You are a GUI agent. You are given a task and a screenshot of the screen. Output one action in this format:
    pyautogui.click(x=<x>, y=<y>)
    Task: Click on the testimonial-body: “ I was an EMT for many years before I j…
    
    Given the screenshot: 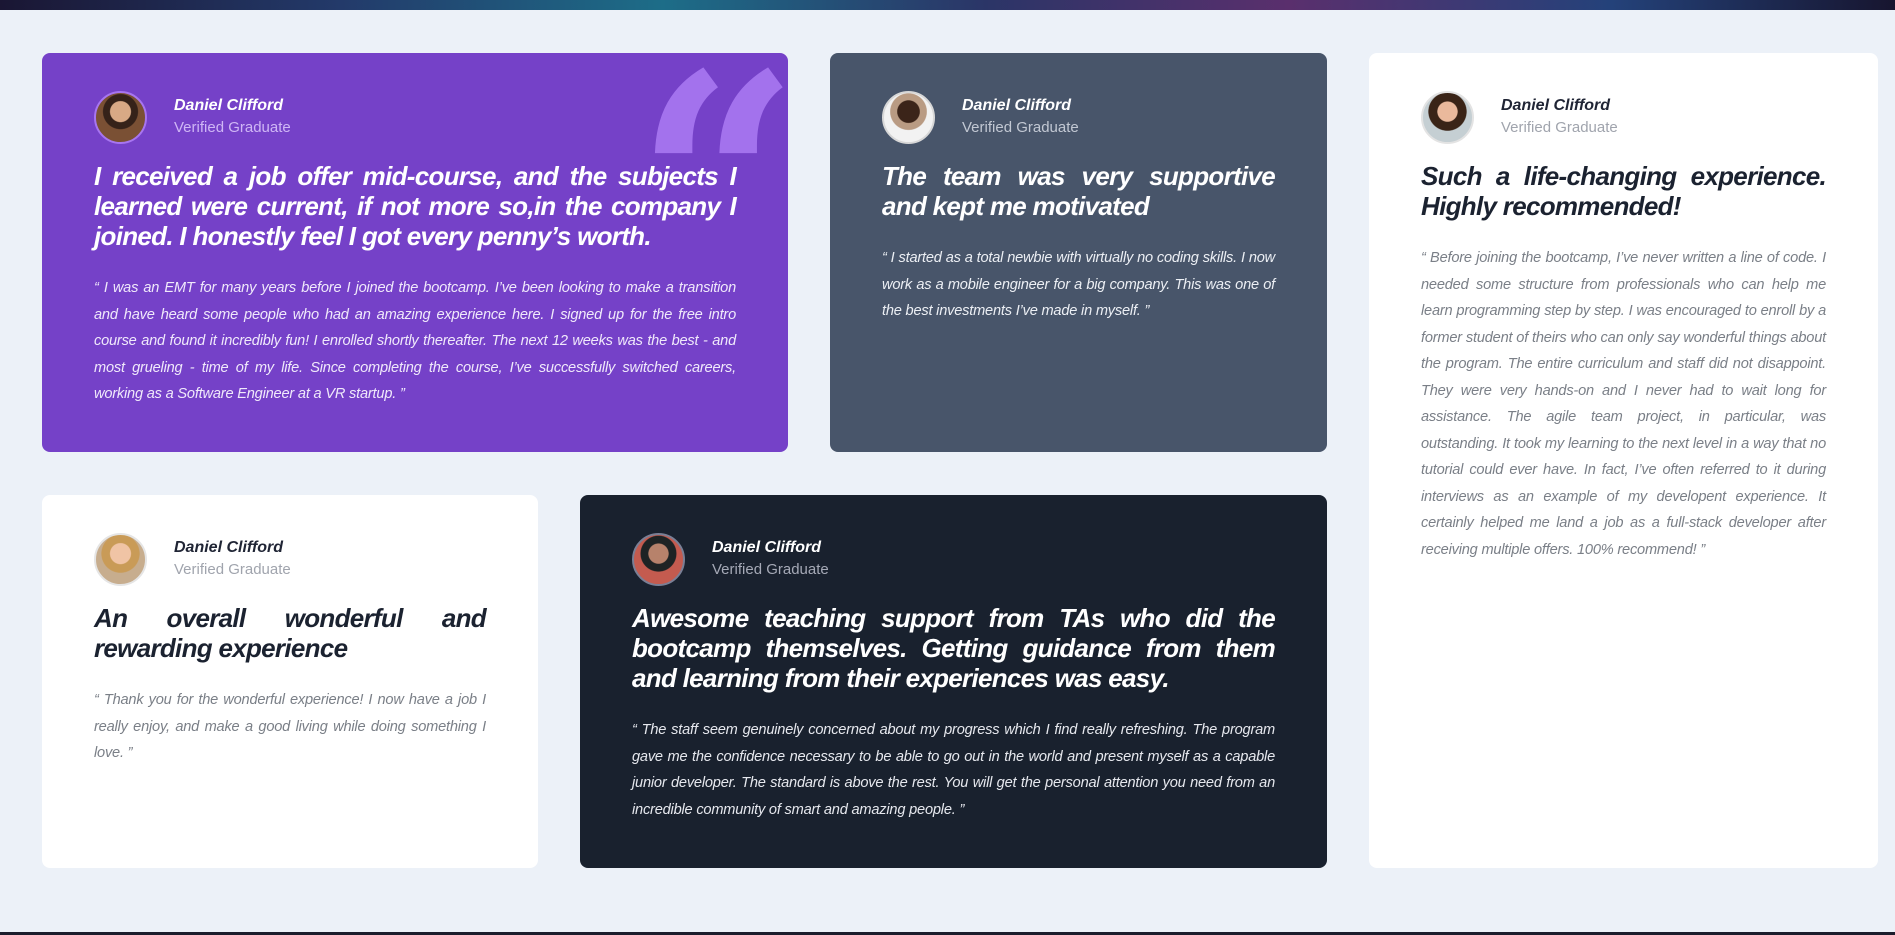 What is the action you would take?
    pyautogui.click(x=415, y=341)
    